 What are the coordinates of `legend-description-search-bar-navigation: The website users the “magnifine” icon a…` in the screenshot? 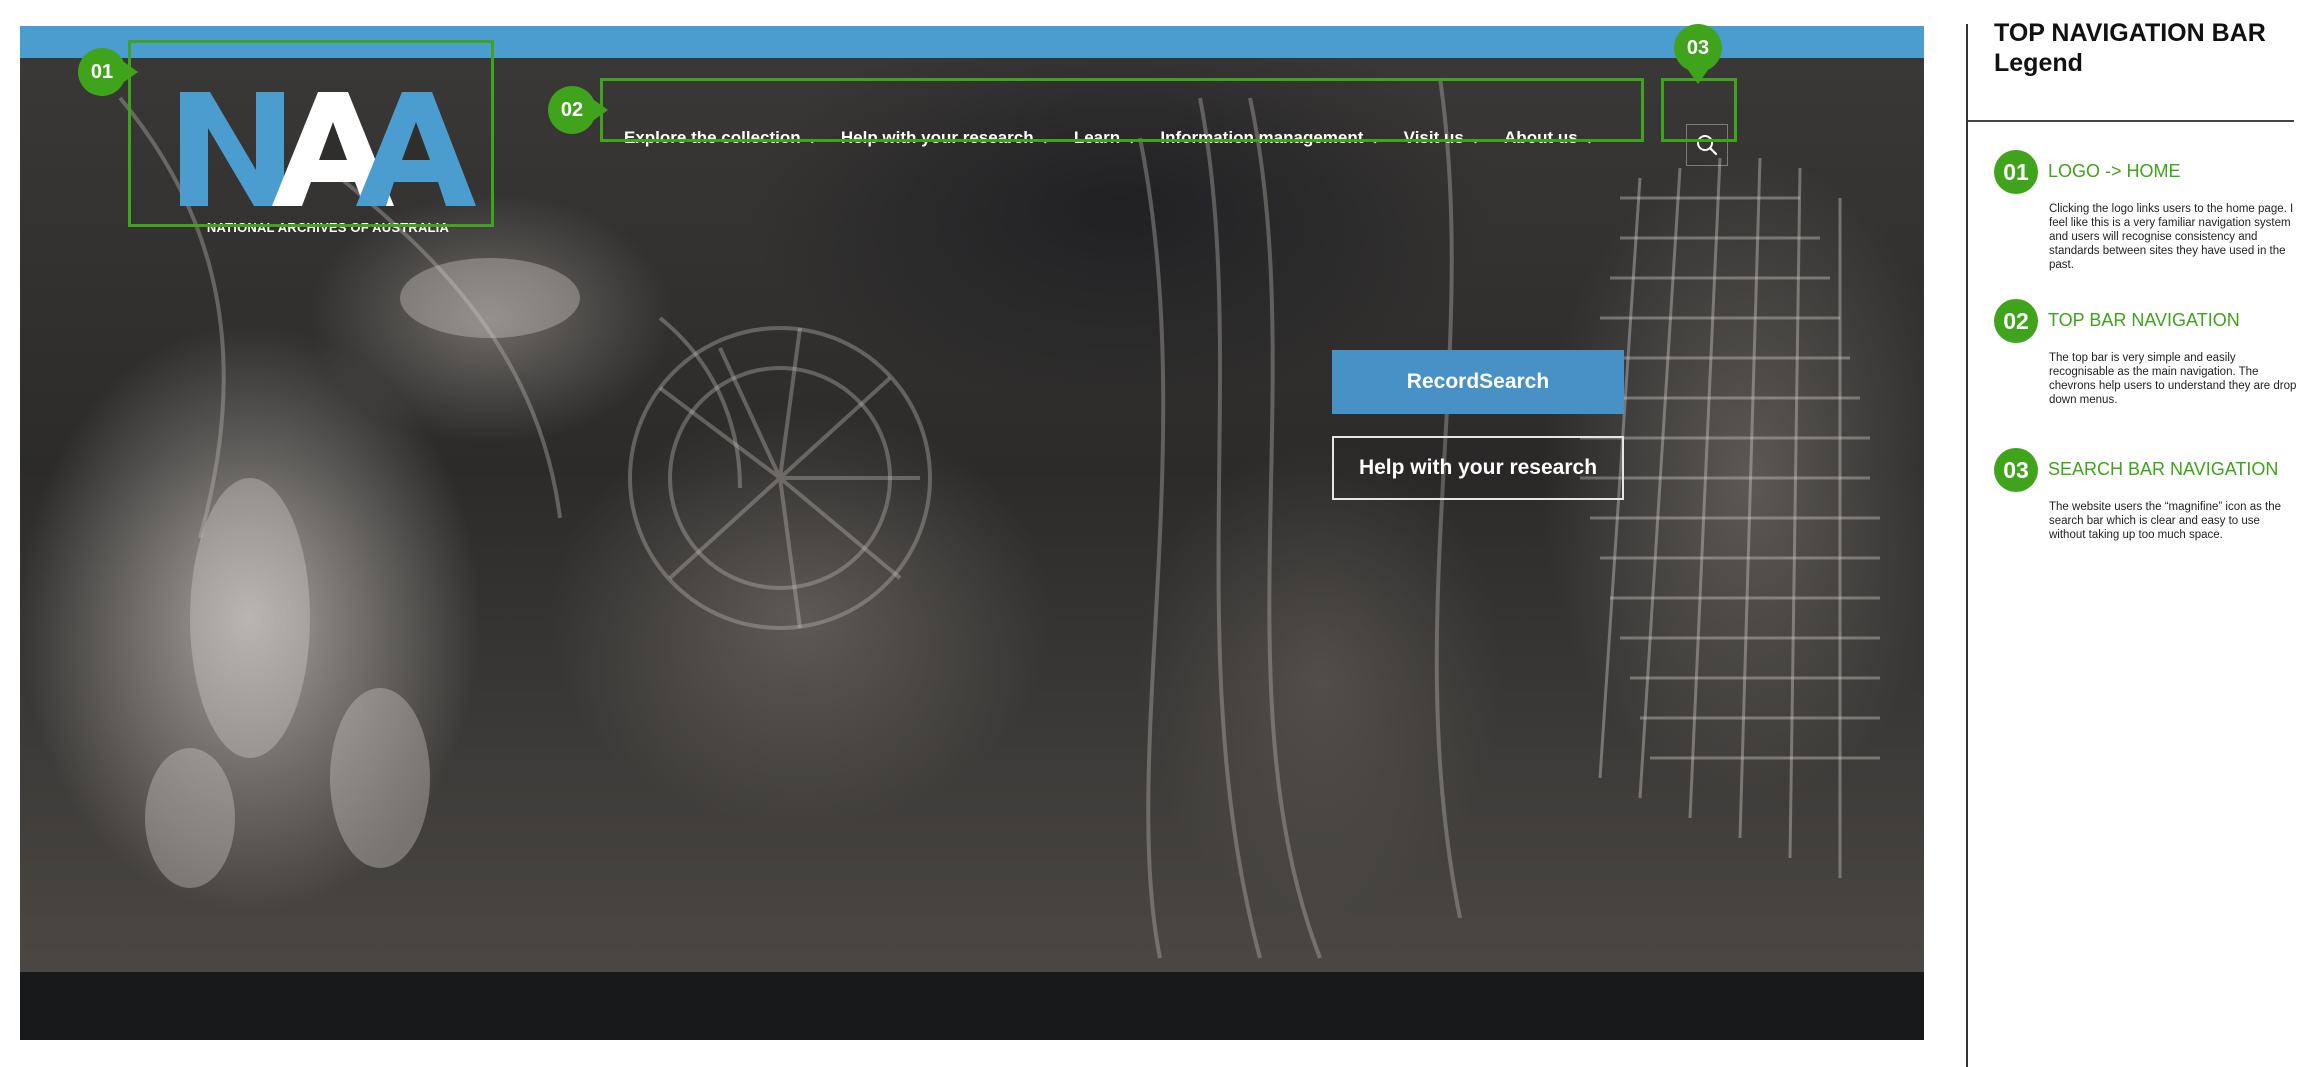 It's located at (2165, 521).